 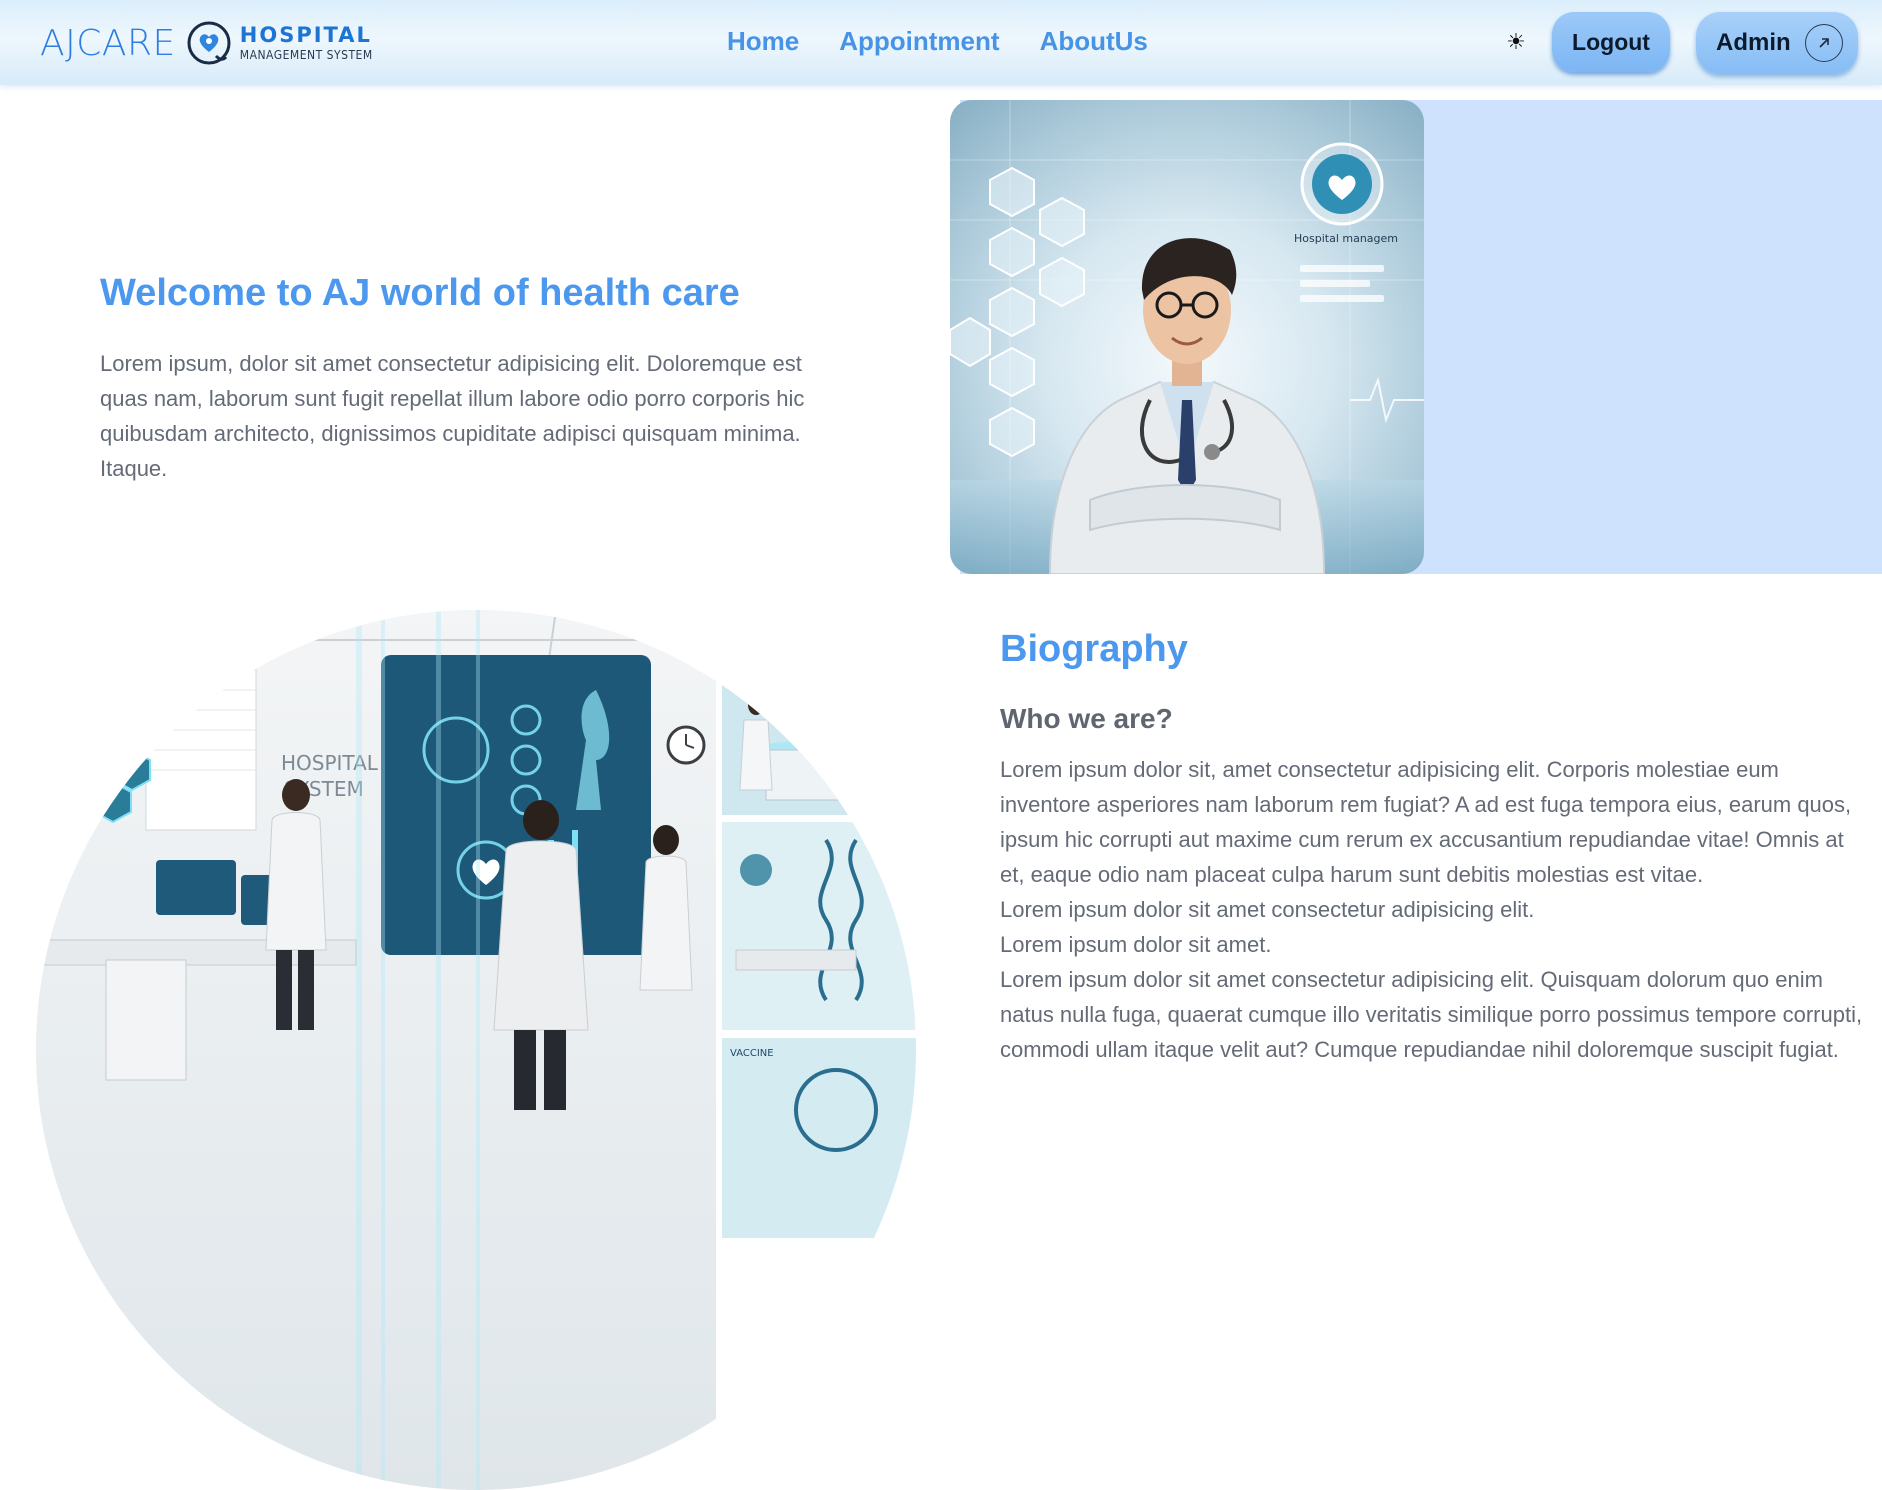 What do you see at coordinates (108, 43) in the screenshot?
I see `brand-name: AJCARE` at bounding box center [108, 43].